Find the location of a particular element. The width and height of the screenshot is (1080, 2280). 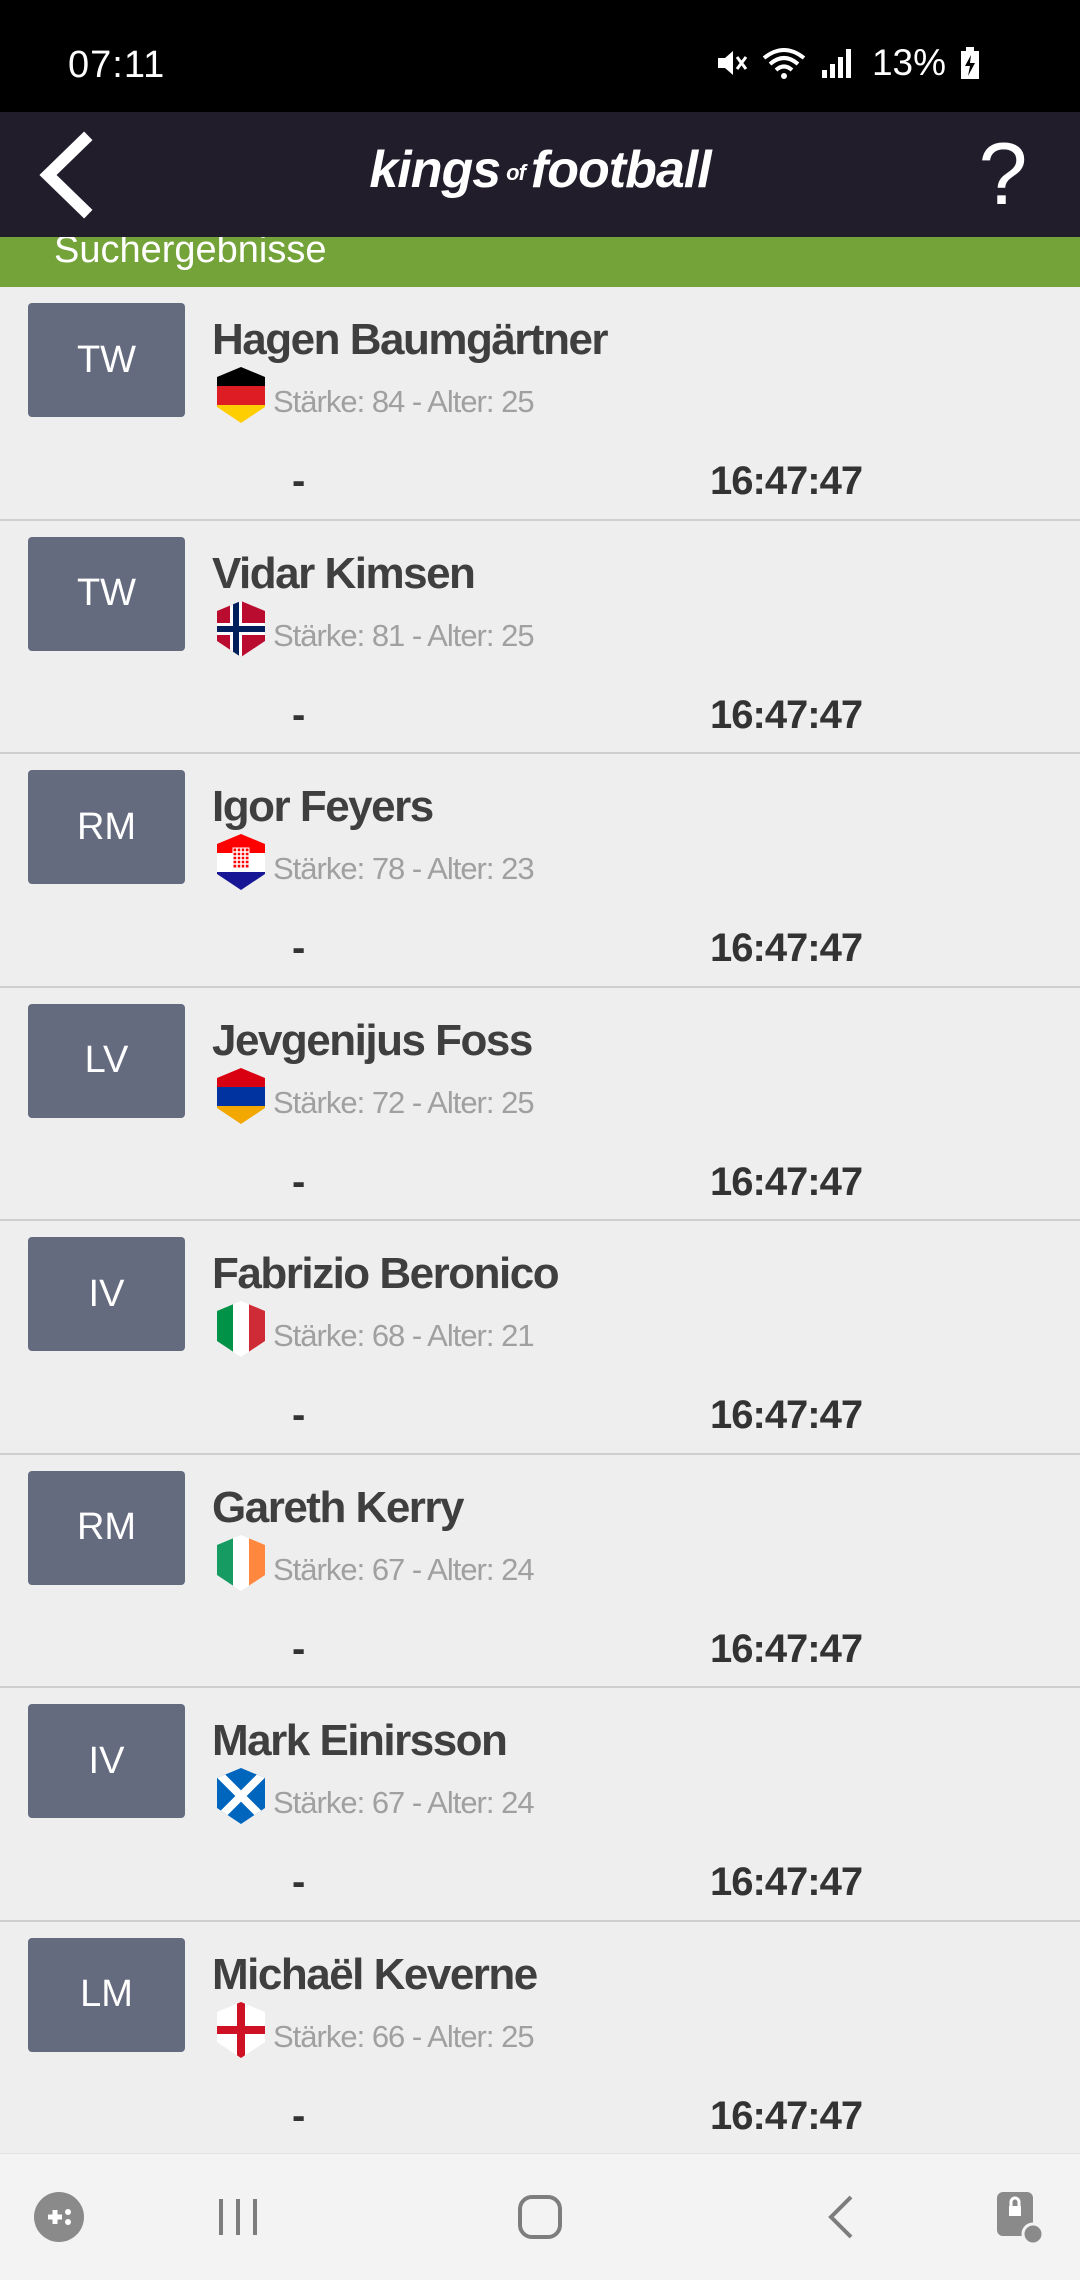

back-icon is located at coordinates (842, 2217).